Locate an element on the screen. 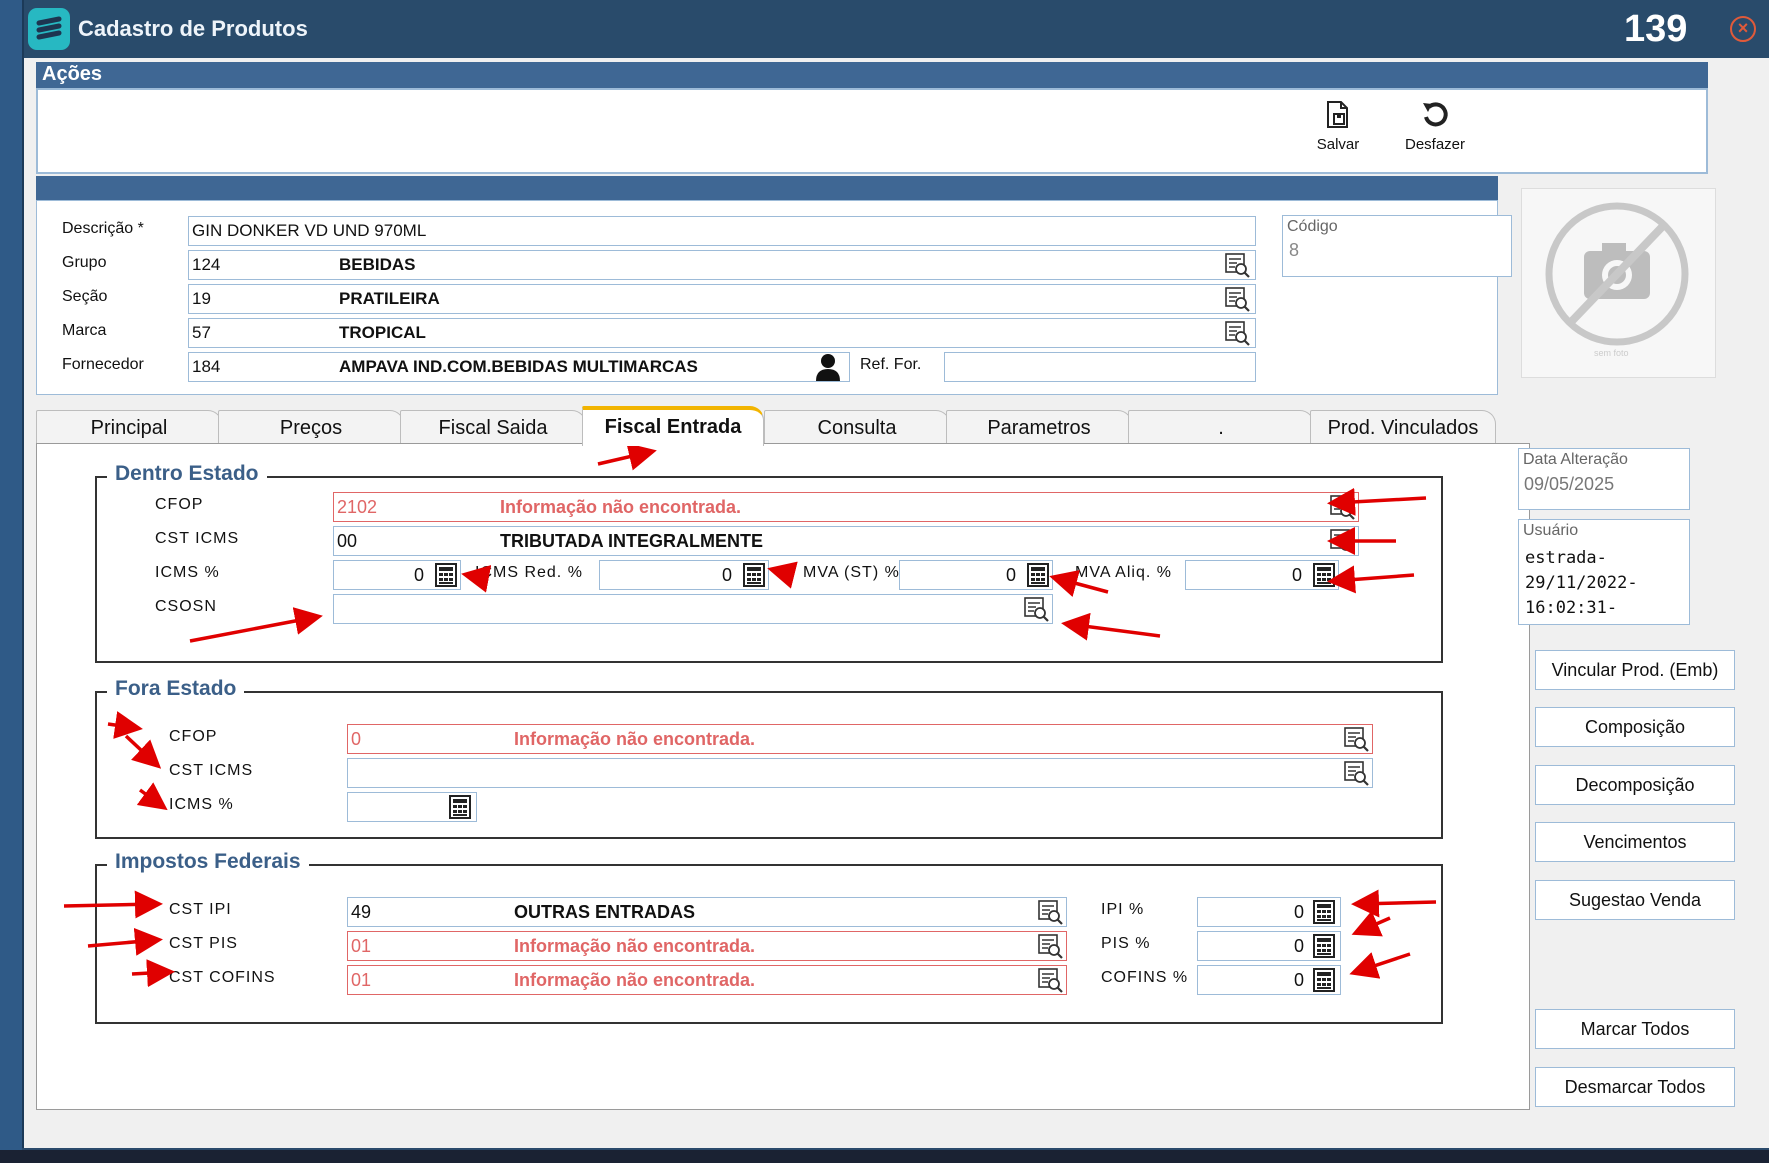 The width and height of the screenshot is (1769, 1163). secao-label: Seção is located at coordinates (85, 296).